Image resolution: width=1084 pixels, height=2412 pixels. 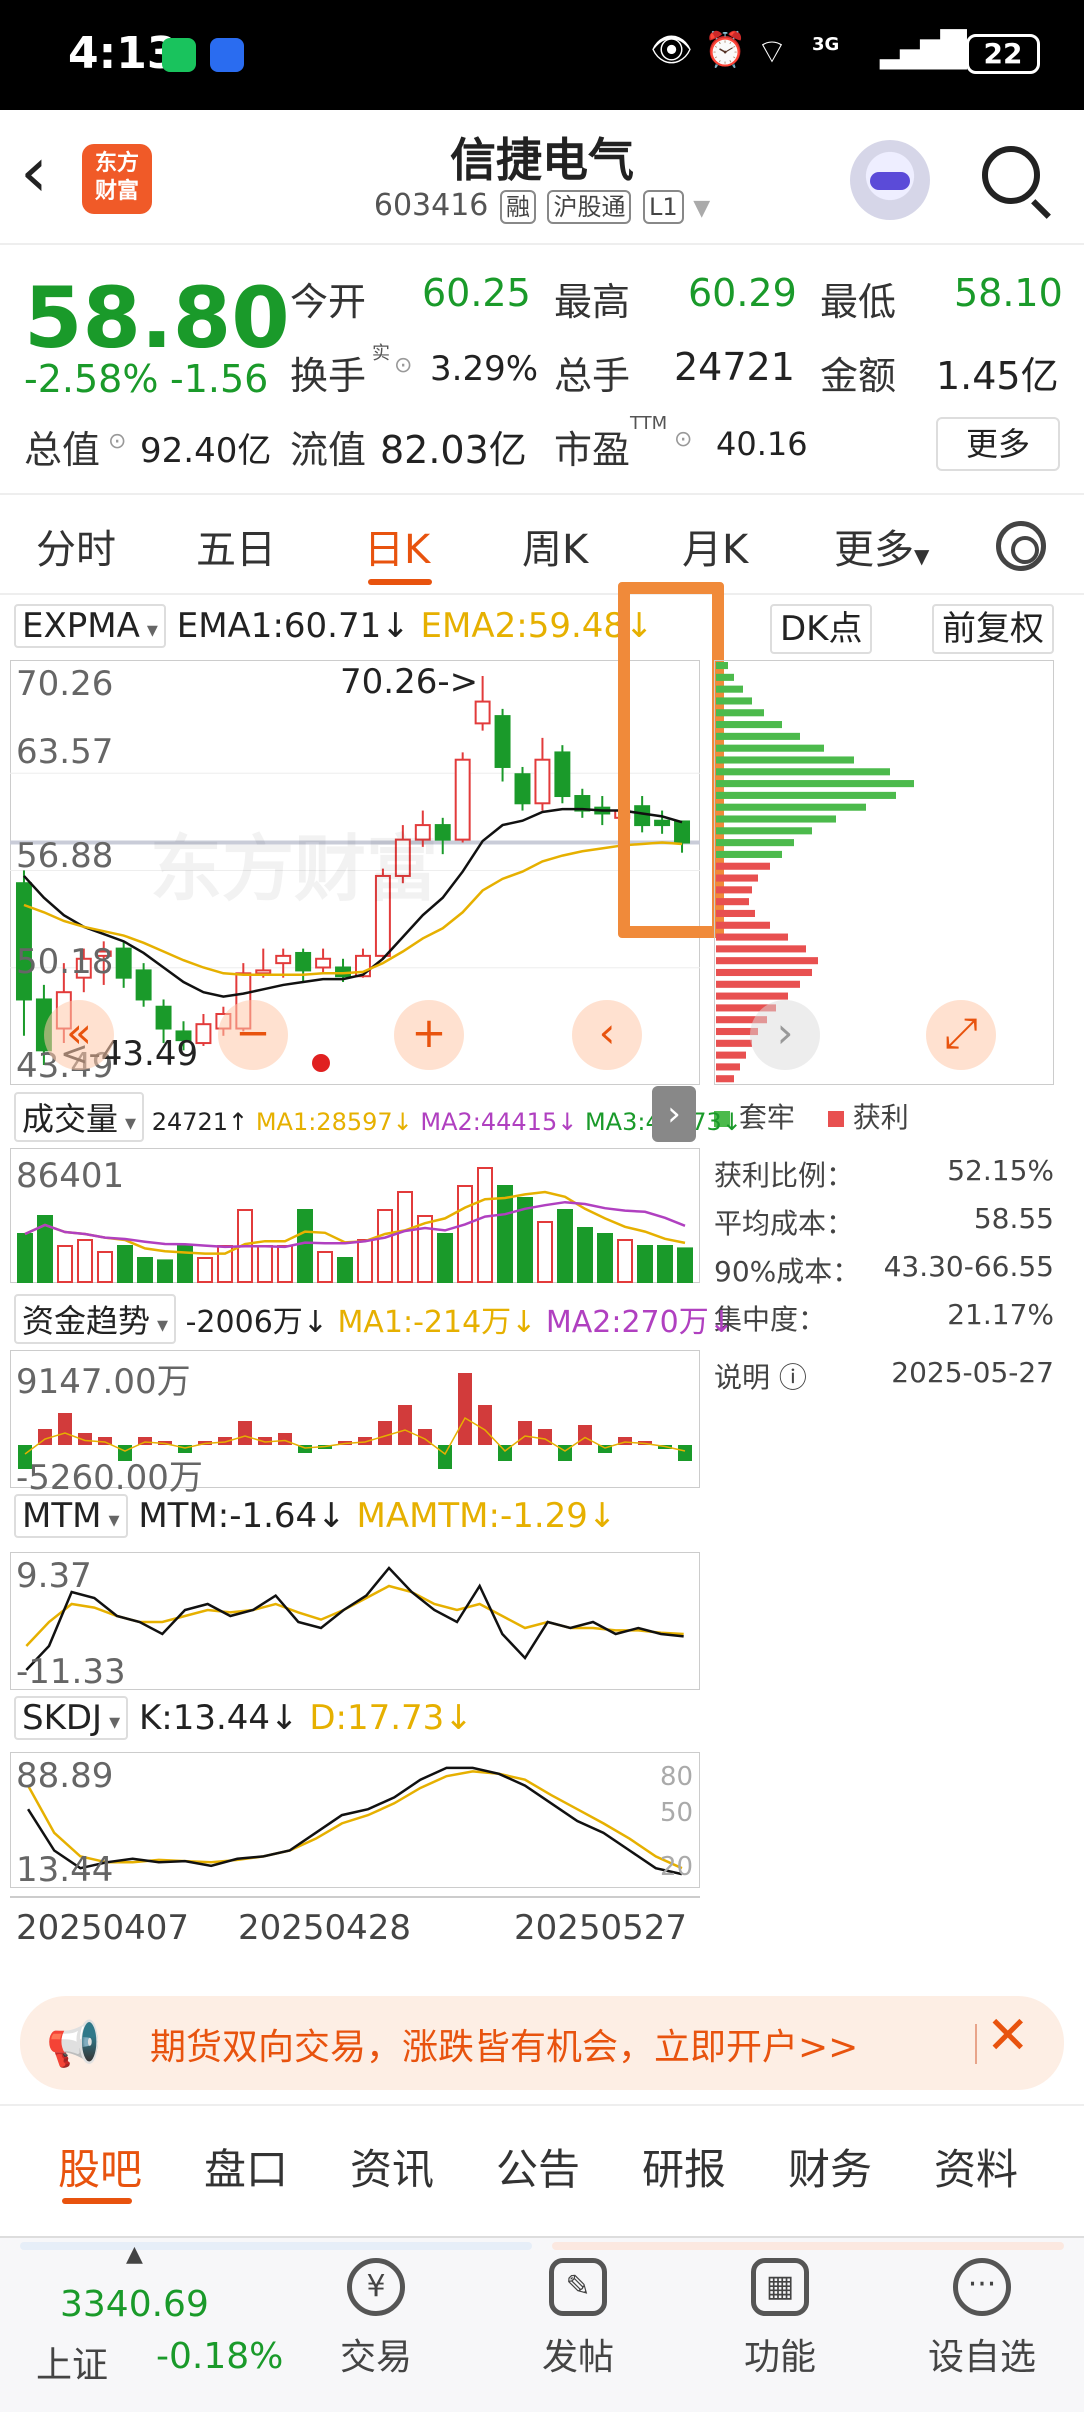 I want to click on tab-orderbook: 盘口, so click(x=246, y=2166).